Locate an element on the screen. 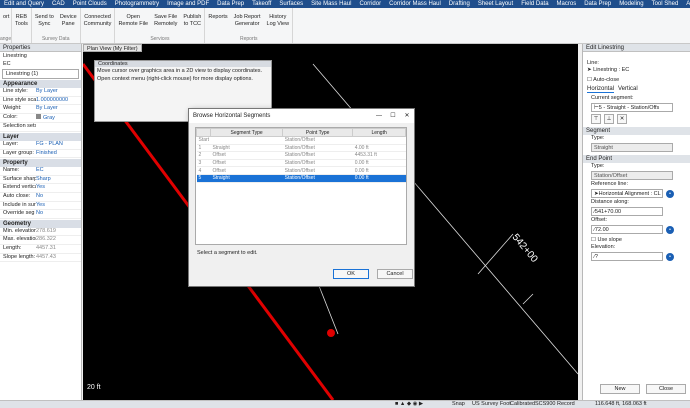 Image resolution: width=690 pixels, height=408 pixels. insert-before-icon: ⊤ is located at coordinates (596, 119).